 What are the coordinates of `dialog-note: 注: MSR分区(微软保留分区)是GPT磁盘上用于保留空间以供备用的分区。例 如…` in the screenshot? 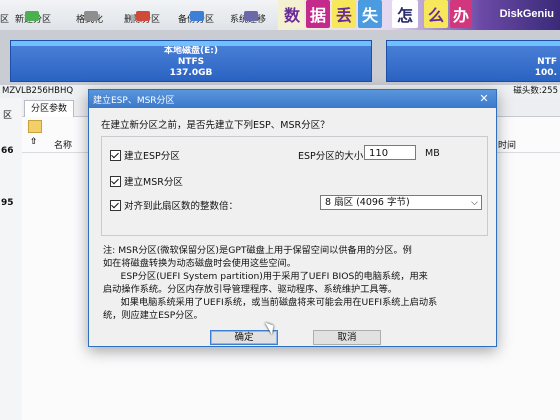 It's located at (293, 283).